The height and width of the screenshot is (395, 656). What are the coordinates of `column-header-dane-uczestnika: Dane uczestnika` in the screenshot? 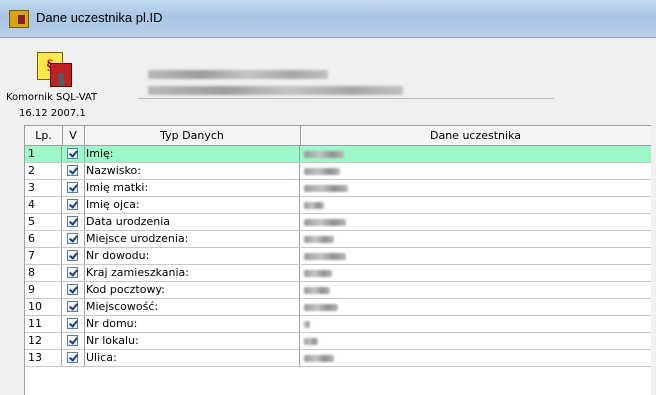 It's located at (475, 135).